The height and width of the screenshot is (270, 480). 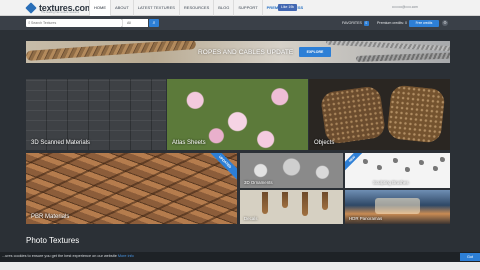 What do you see at coordinates (366, 218) in the screenshot?
I see `tile-label: HDR Panoramas` at bounding box center [366, 218].